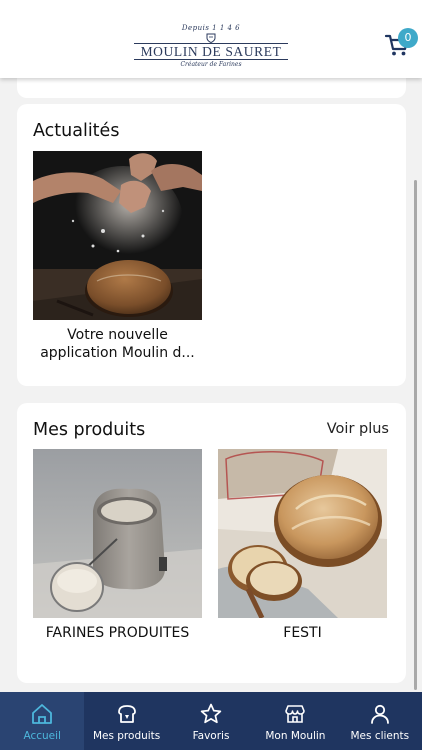 The width and height of the screenshot is (422, 750). What do you see at coordinates (42, 714) in the screenshot?
I see `home-icon` at bounding box center [42, 714].